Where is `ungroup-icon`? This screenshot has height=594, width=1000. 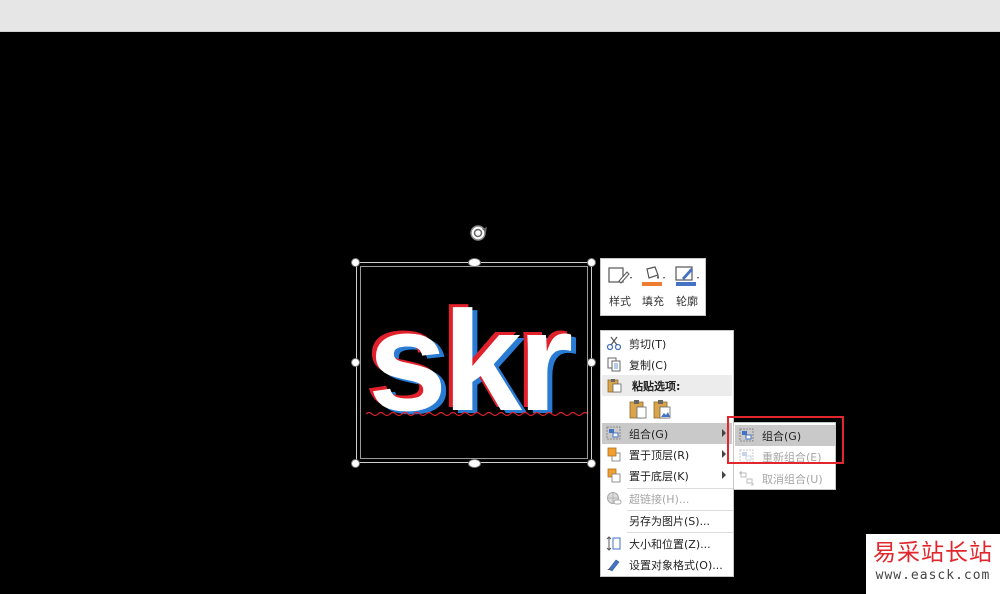
ungroup-icon is located at coordinates (746, 478).